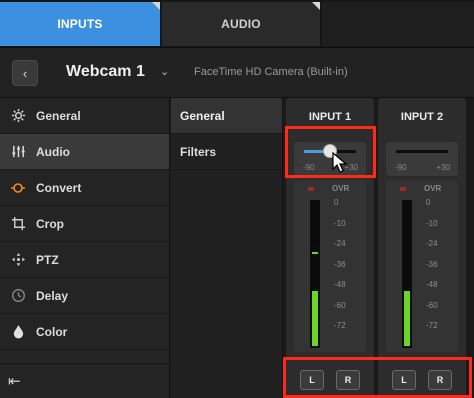 This screenshot has height=398, width=474. I want to click on tab-audio: AUDIO, so click(241, 24).